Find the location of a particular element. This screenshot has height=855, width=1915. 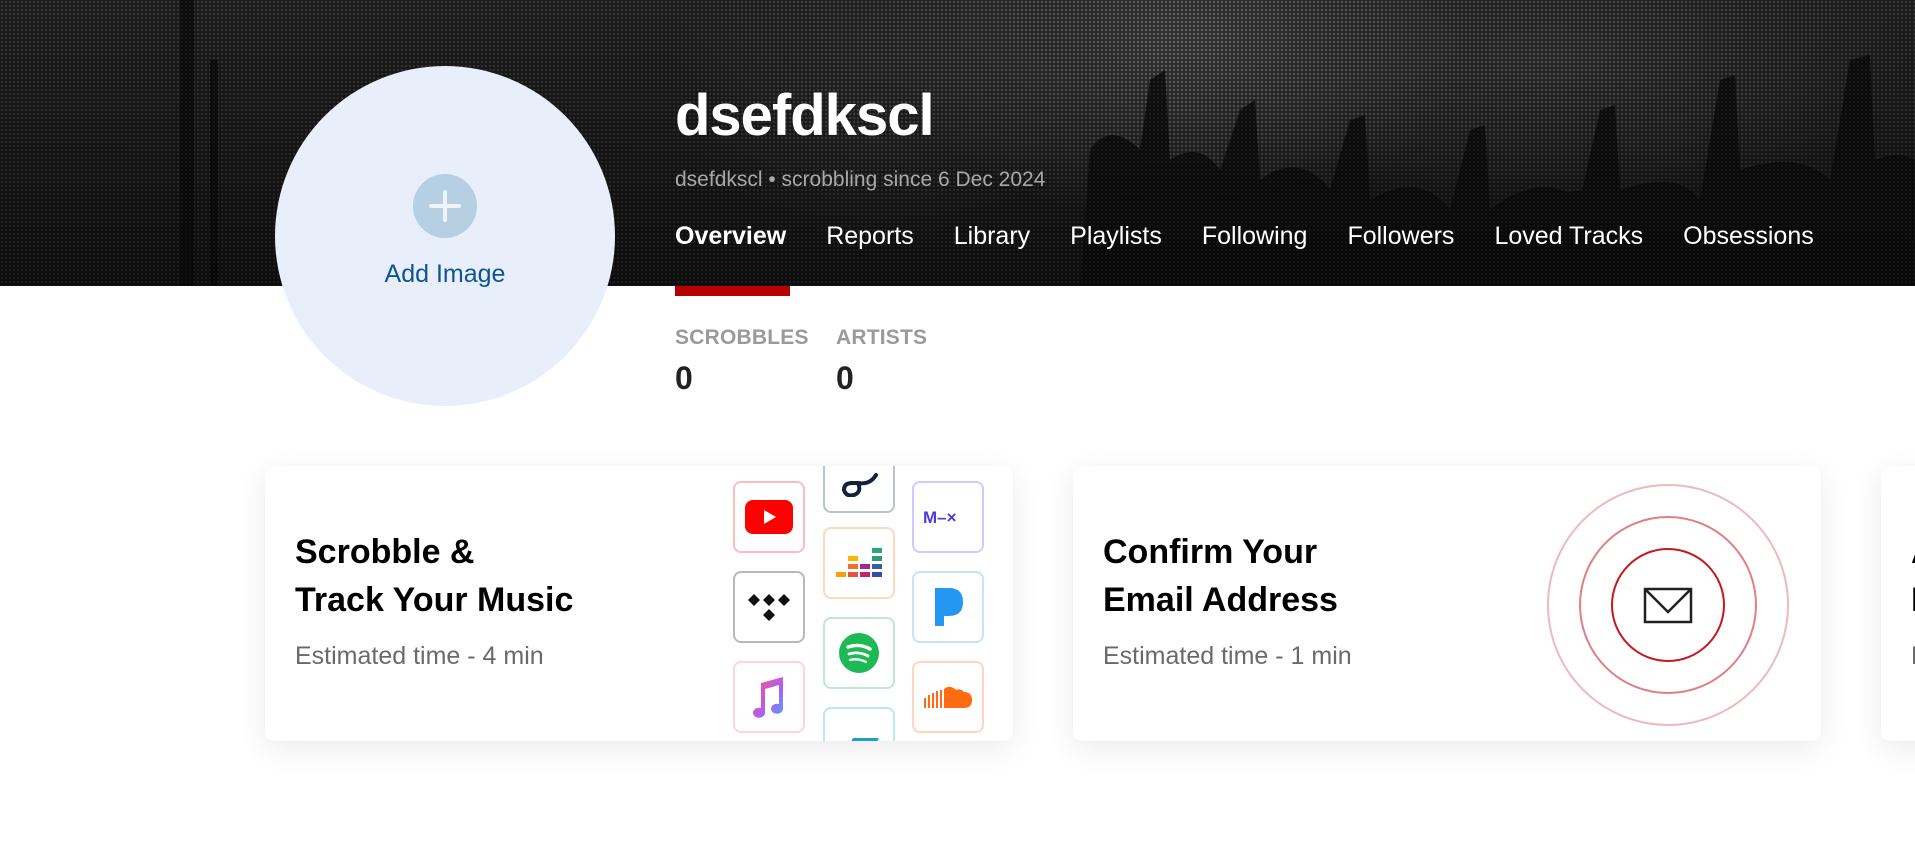

card-title: Confirm Your Email Address is located at coordinates (1220, 576).